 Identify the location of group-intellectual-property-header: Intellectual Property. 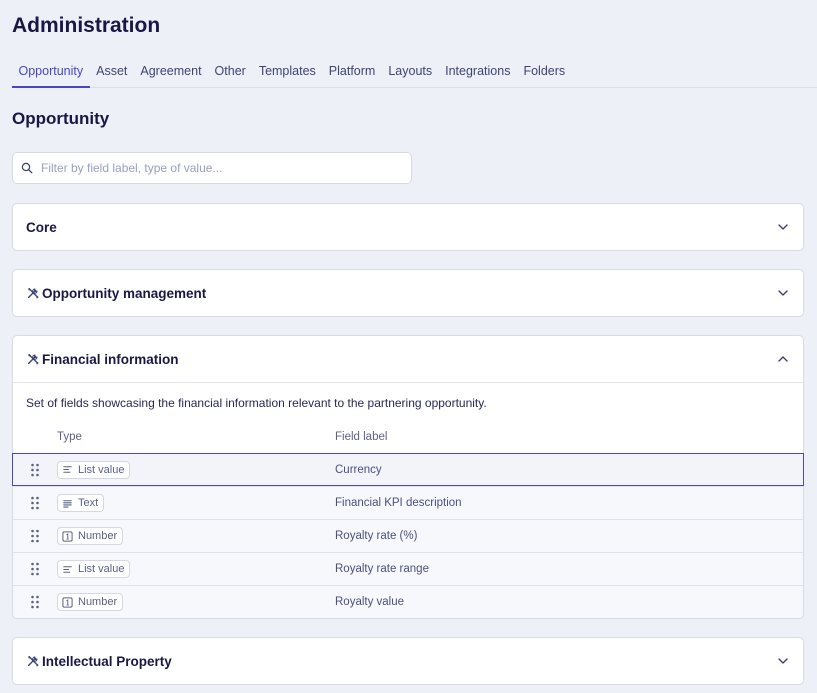
(408, 661).